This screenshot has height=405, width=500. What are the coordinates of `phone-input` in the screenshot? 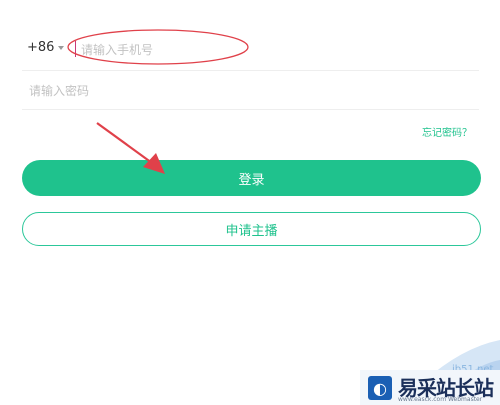 It's located at (271, 50).